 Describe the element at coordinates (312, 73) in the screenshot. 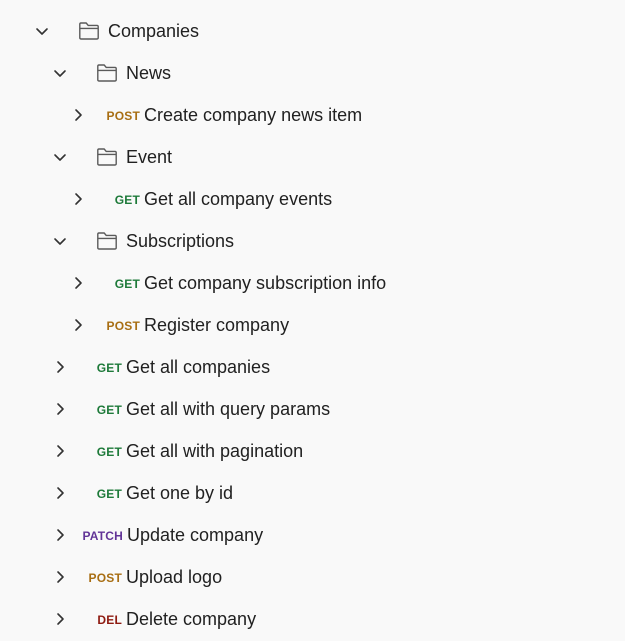

I see `folder-row-news: News` at that location.